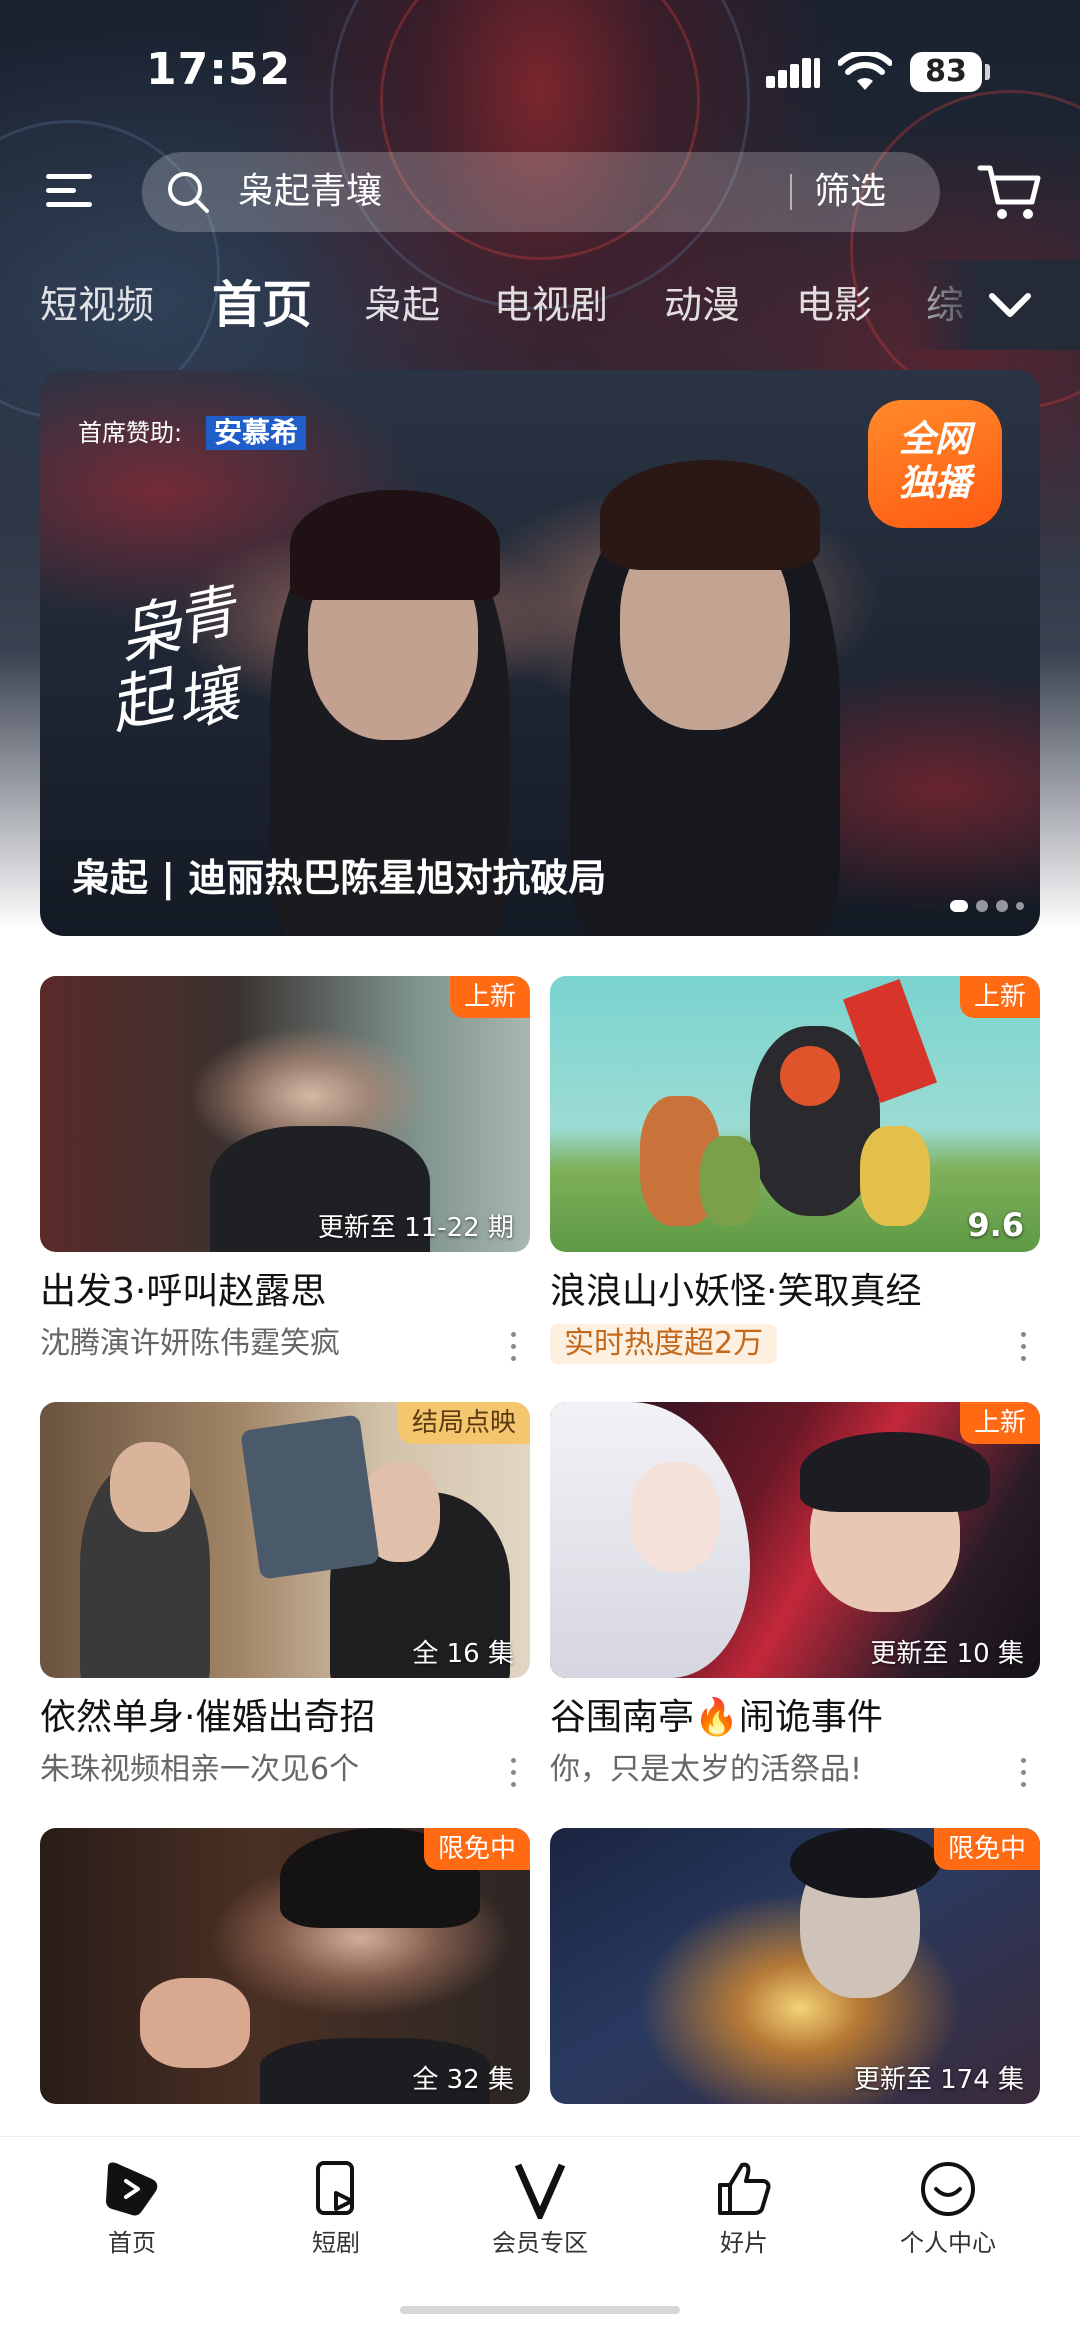  I want to click on shopping-cart-icon, so click(1010, 192).